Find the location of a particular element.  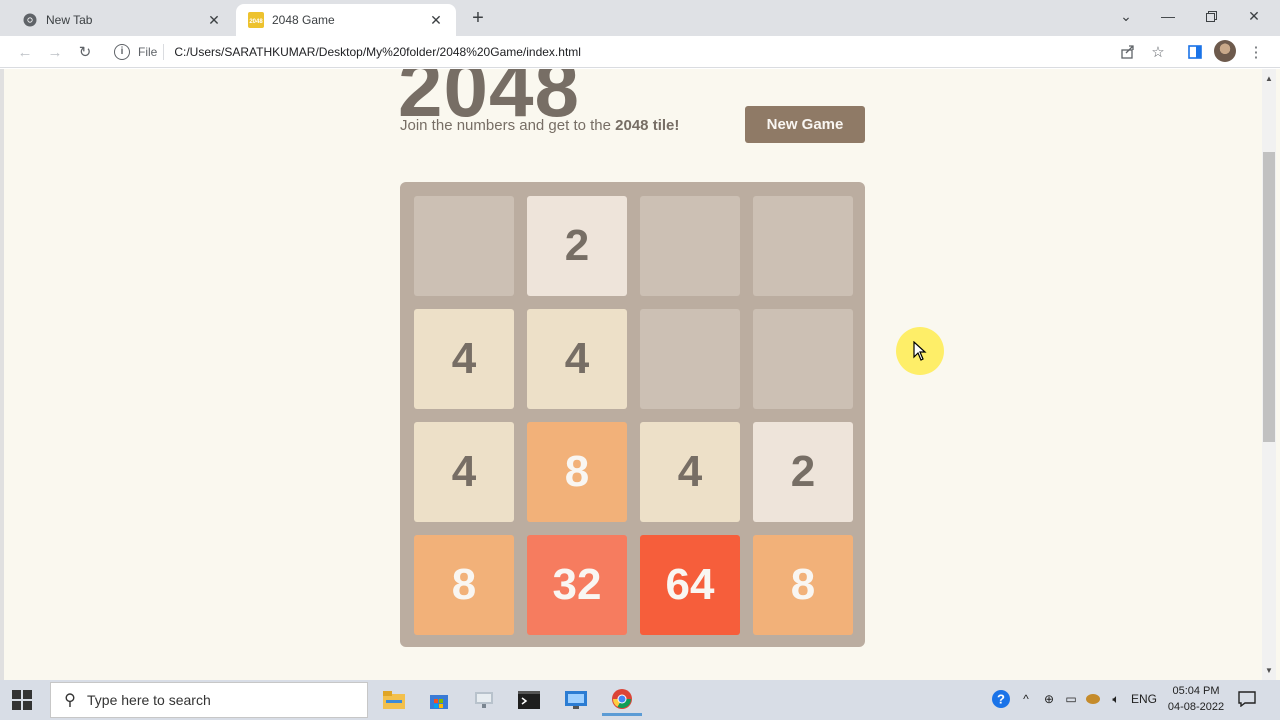

tab-2048-game: 2048 2048 Game ✕ is located at coordinates (346, 20).